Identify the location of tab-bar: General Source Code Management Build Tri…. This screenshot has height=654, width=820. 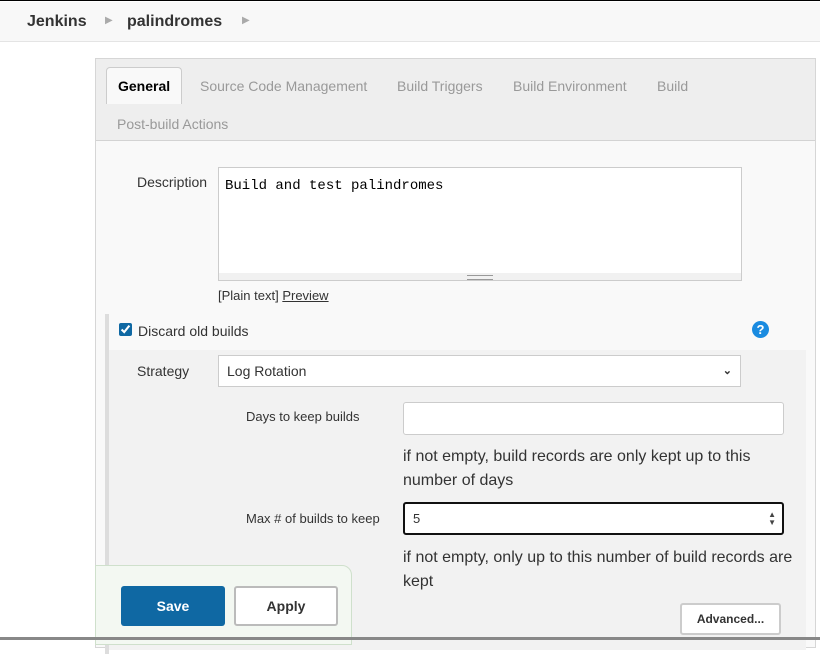
(455, 100).